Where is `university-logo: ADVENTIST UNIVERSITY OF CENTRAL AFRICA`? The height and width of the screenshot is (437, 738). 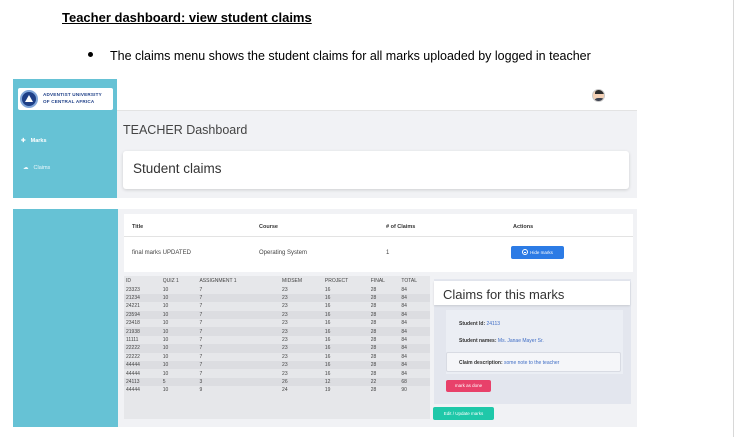 university-logo: ADVENTIST UNIVERSITY OF CENTRAL AFRICA is located at coordinates (65, 99).